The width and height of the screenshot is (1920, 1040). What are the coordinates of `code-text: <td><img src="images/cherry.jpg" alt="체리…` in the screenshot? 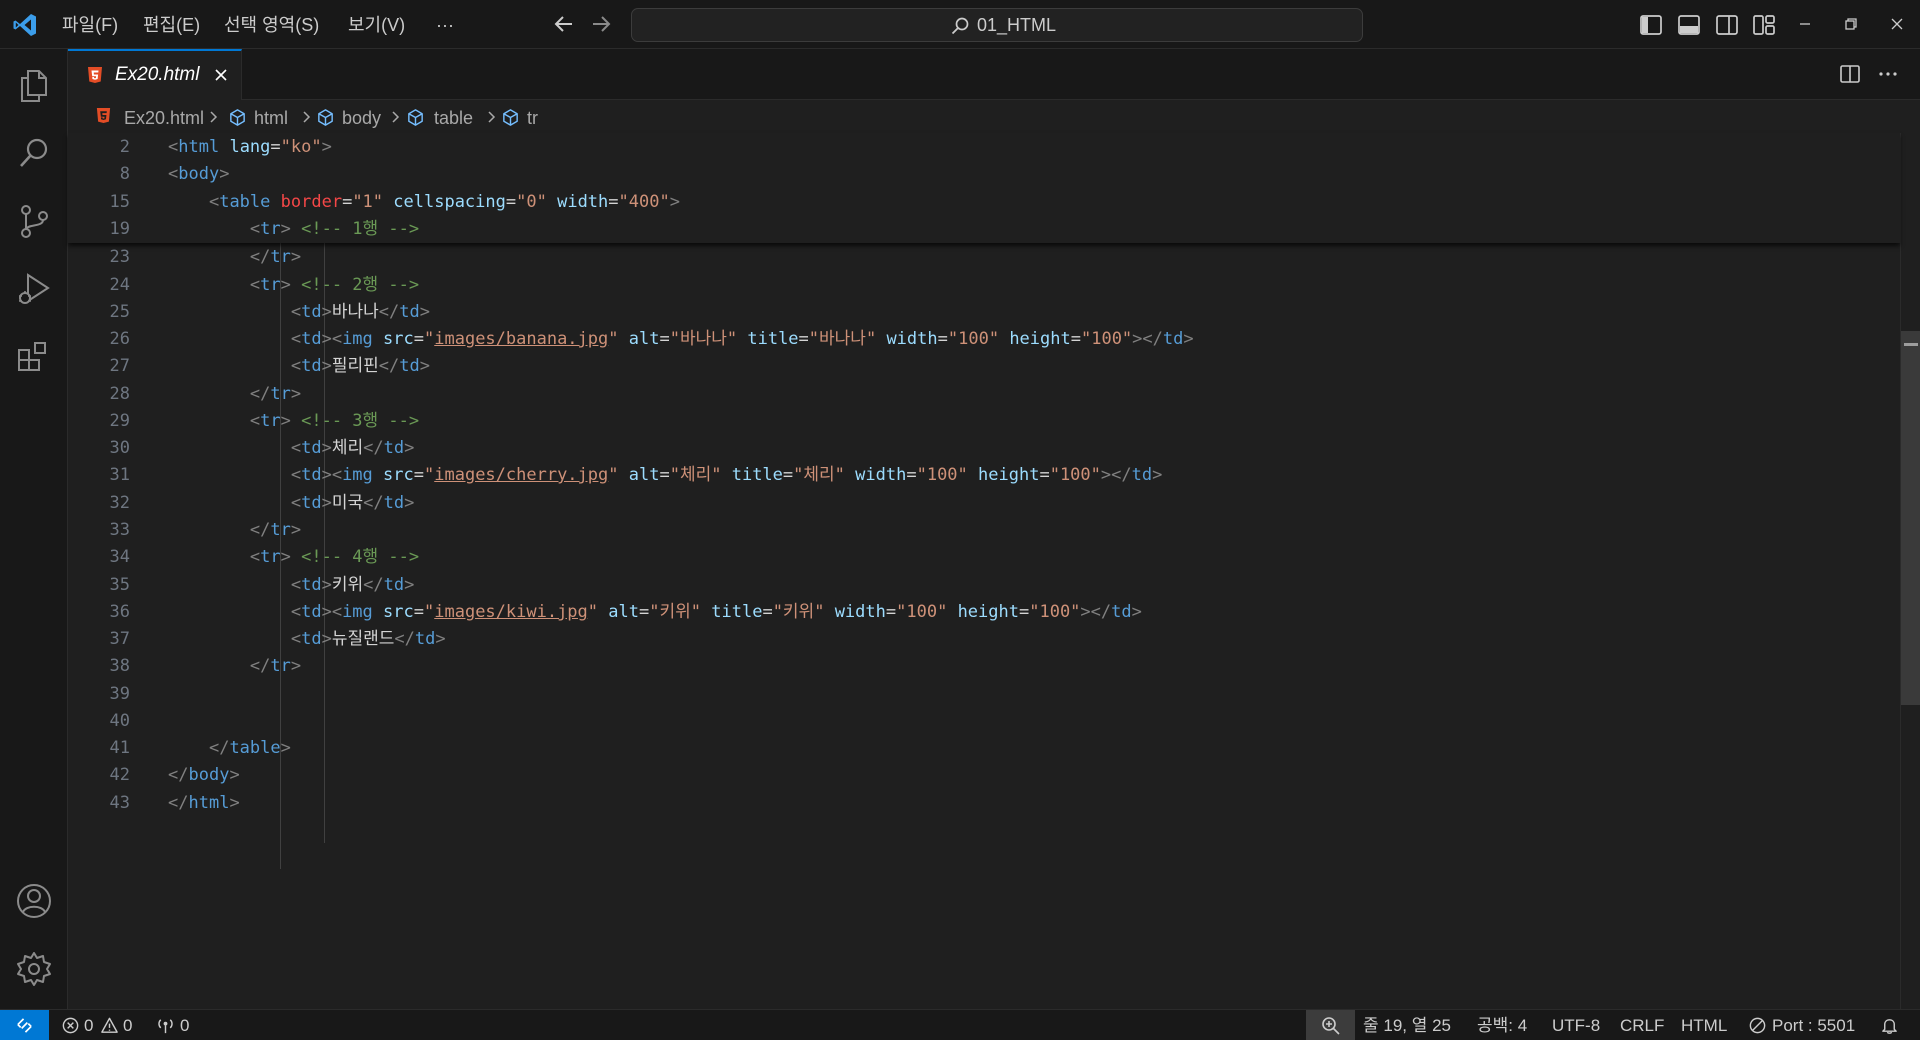 It's located at (665, 475).